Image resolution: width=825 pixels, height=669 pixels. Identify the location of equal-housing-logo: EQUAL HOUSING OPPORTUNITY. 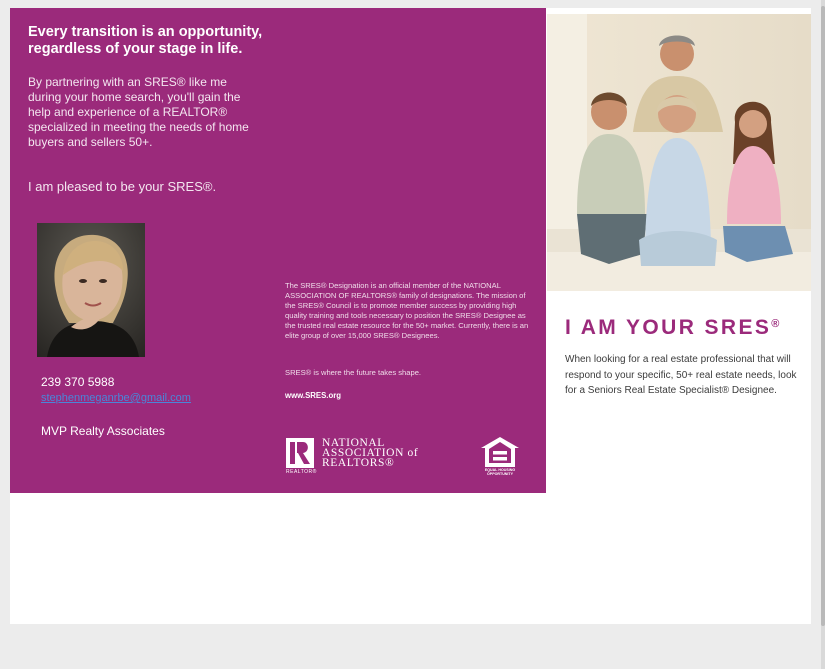
(500, 457).